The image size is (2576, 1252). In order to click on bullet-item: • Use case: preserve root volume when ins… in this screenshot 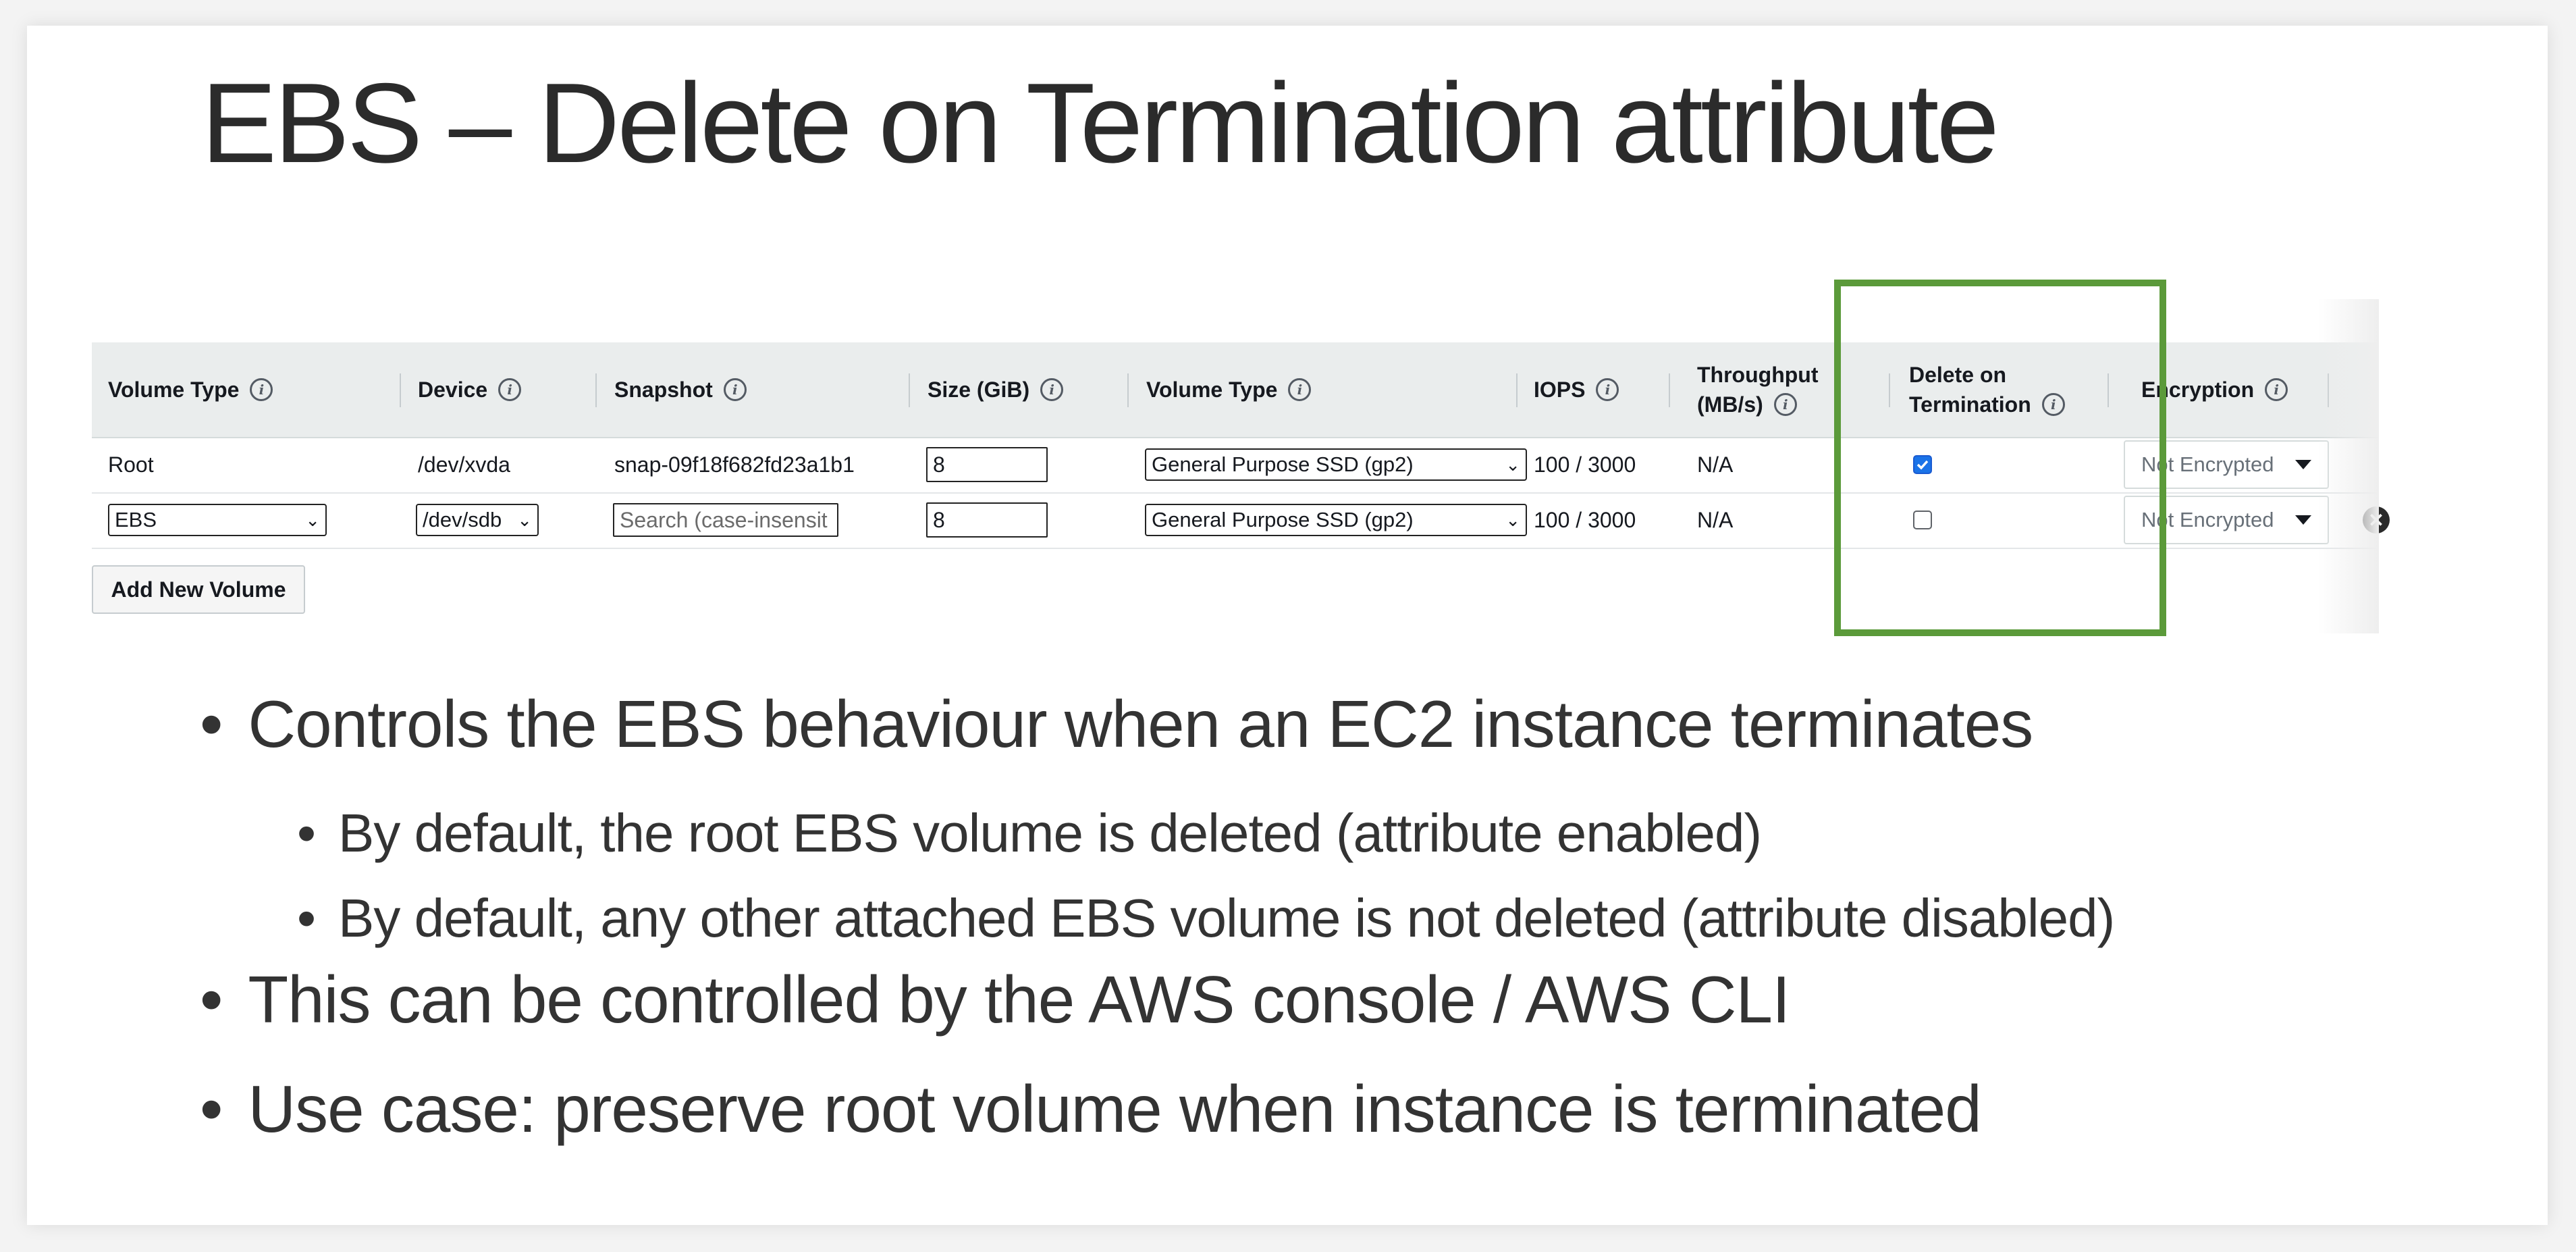, I will do `click(1091, 1109)`.